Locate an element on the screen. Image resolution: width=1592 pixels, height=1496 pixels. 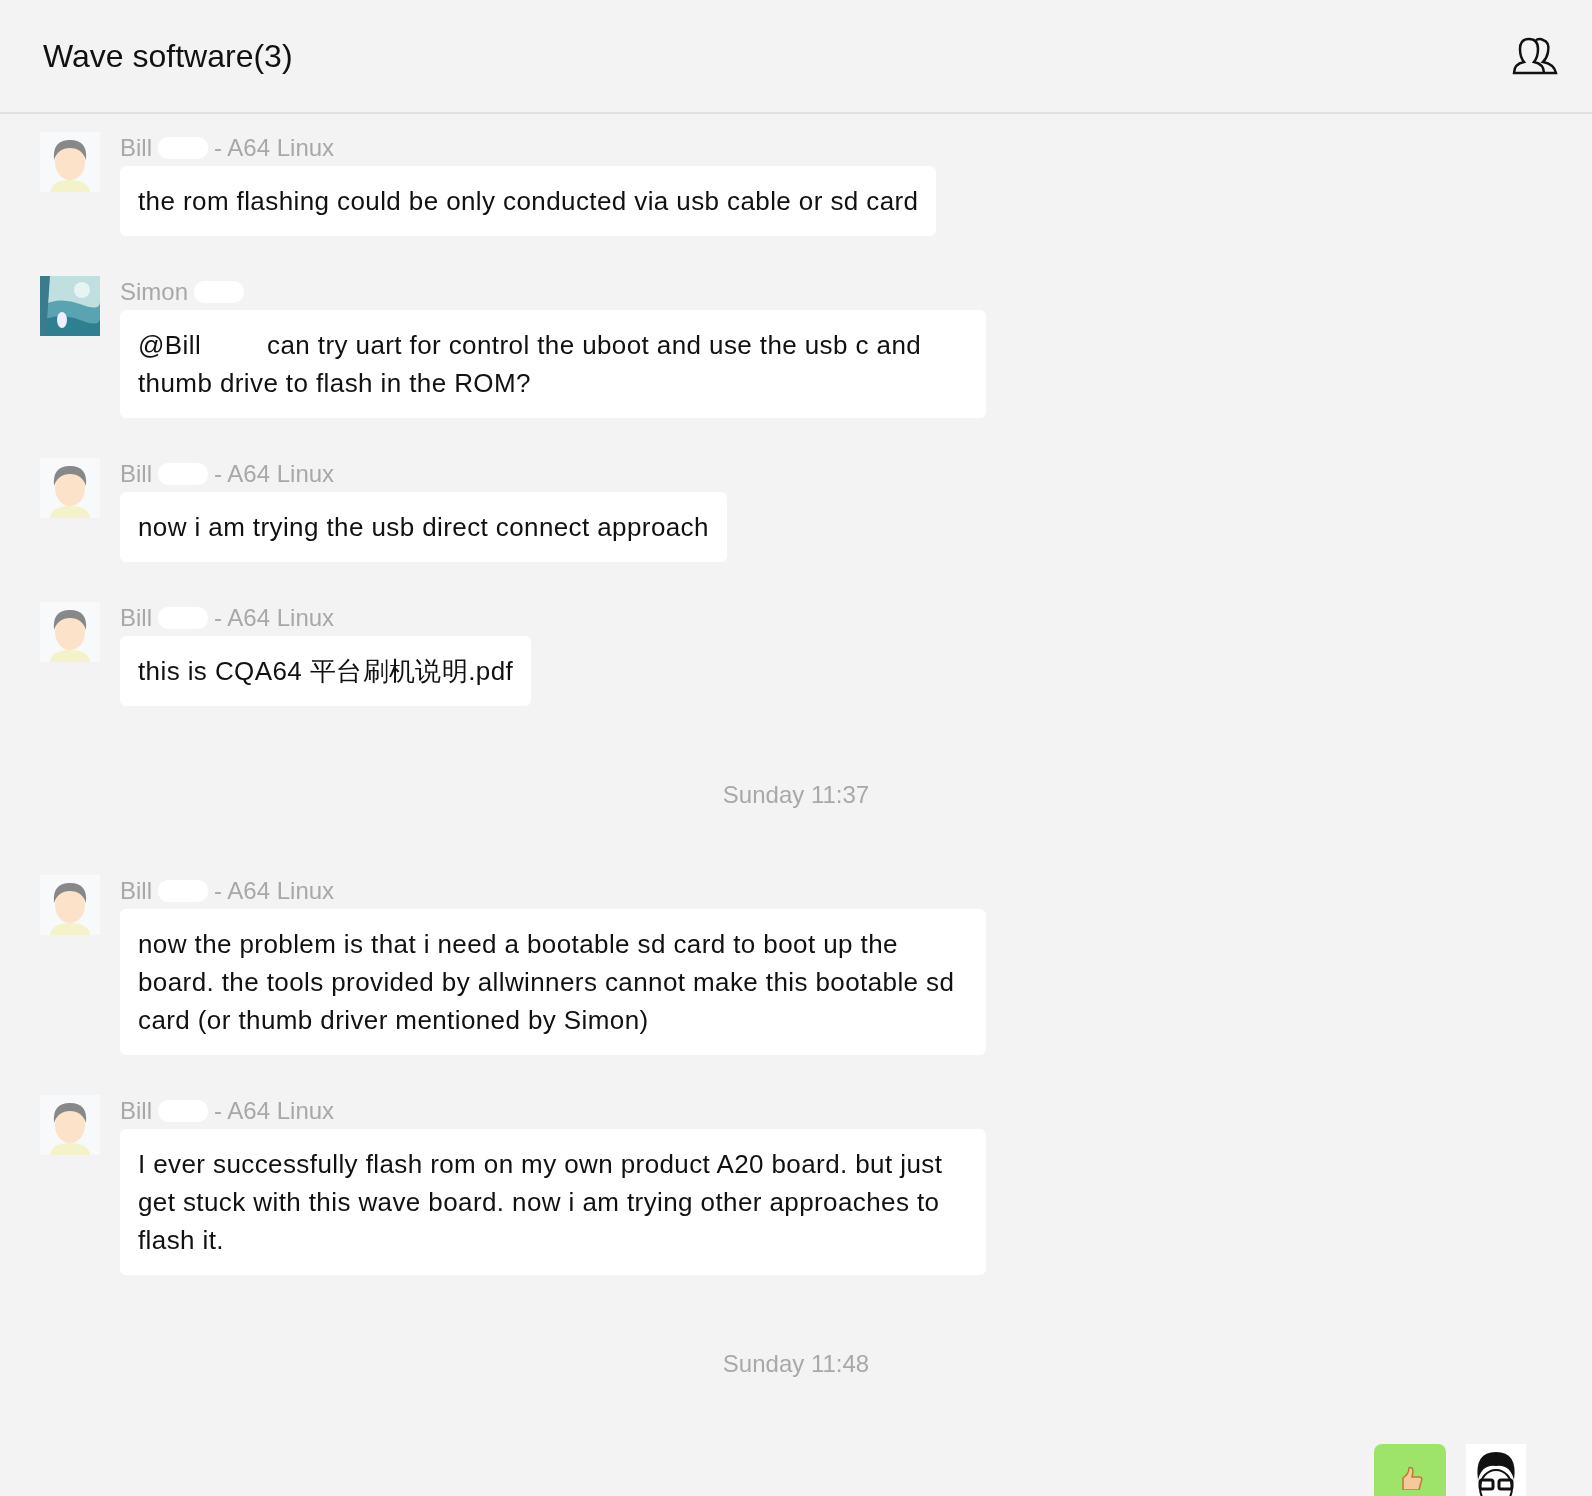
message-bubble: @Bill can try uart for control the uboot and use the usb c and thumb drive to flash in the ROM? is located at coordinates (553, 364).